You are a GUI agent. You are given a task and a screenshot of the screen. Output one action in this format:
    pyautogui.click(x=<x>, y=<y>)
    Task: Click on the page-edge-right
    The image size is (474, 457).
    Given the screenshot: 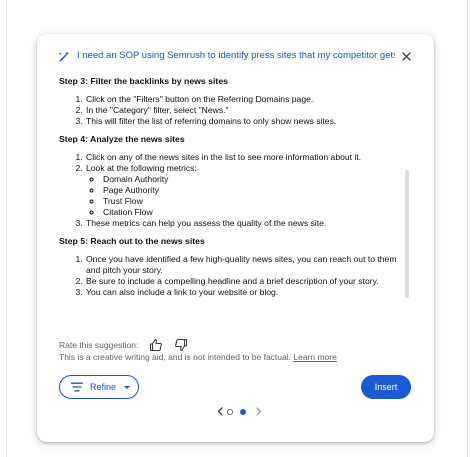 What is the action you would take?
    pyautogui.click(x=467, y=228)
    